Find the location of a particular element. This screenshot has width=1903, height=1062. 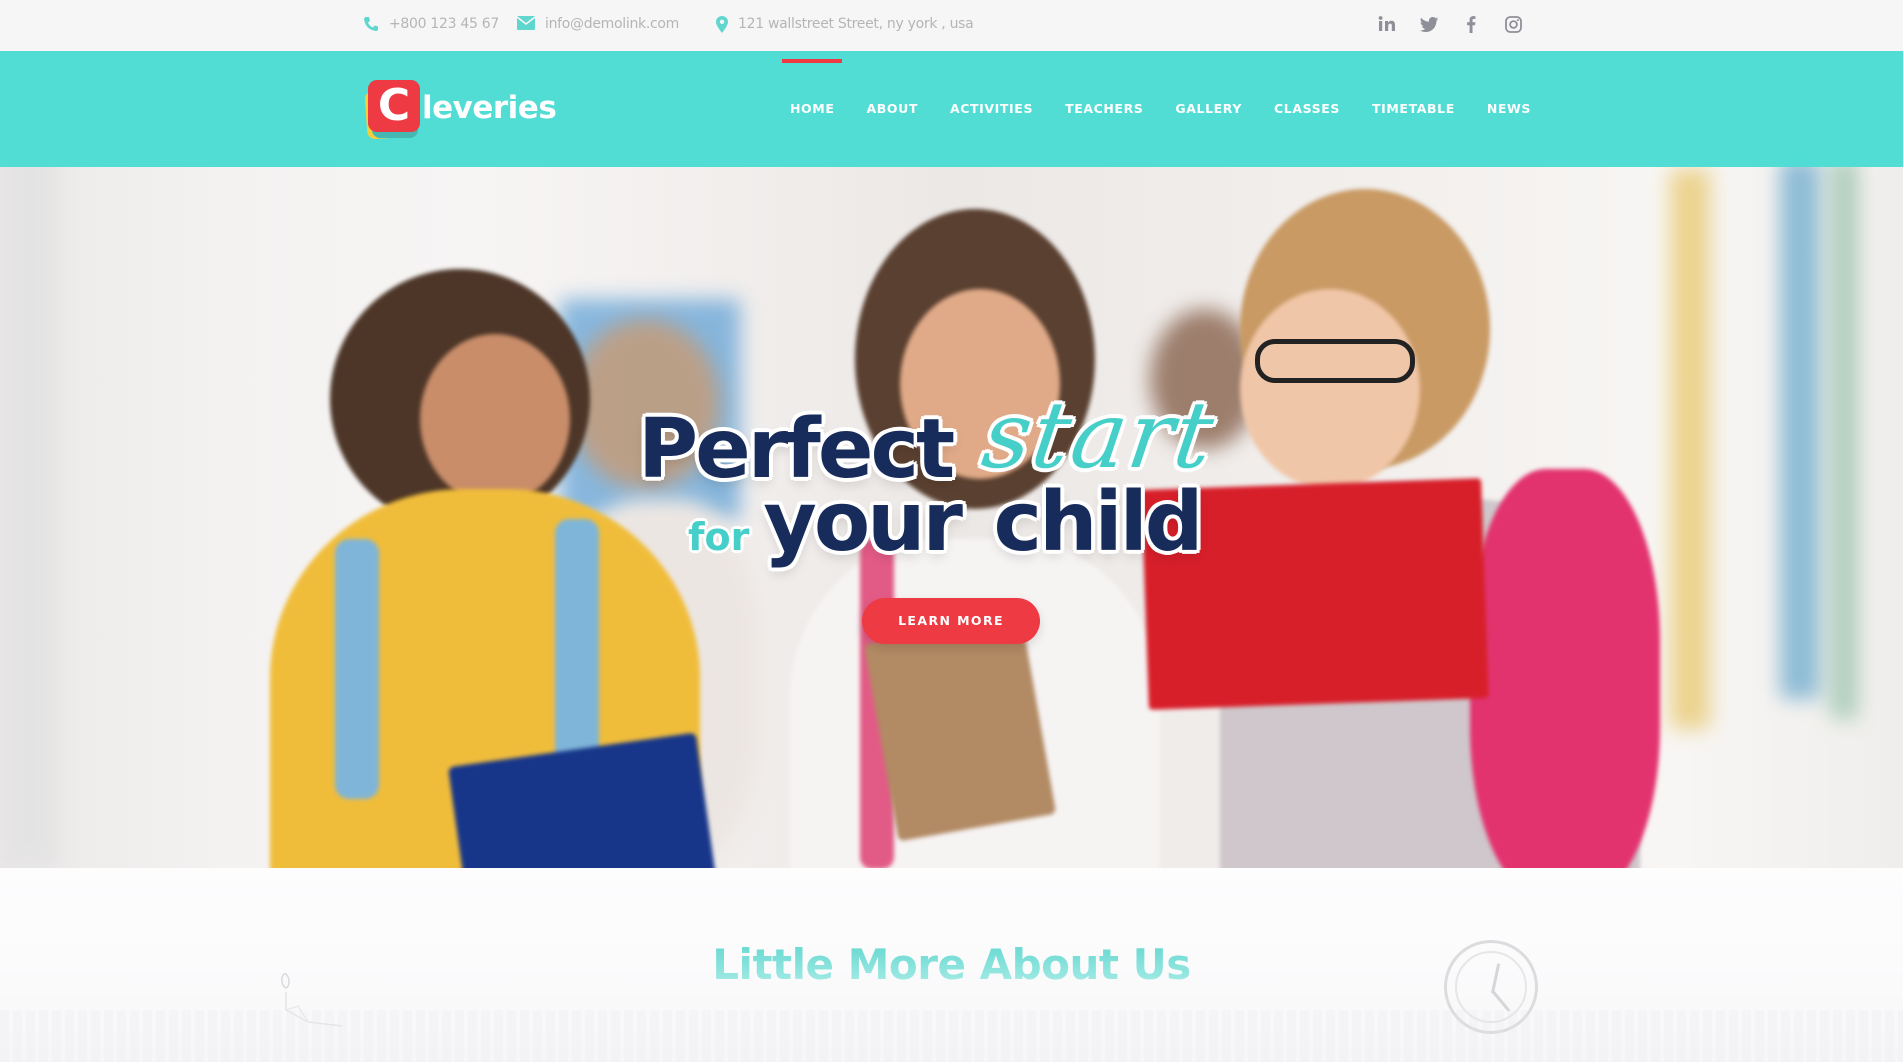

hero-headline-for: for is located at coordinates (719, 537).